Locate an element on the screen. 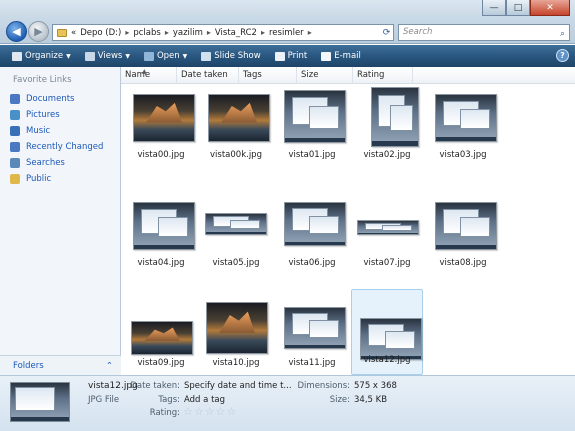 This screenshot has height=431, width=575. size-value: 34,5 KB is located at coordinates (371, 400).